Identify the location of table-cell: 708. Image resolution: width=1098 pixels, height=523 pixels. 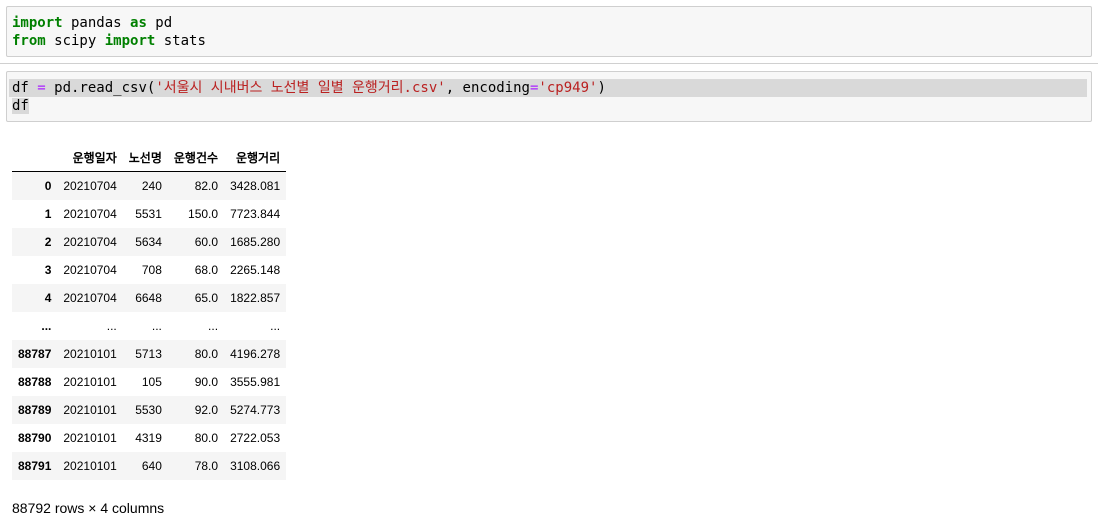
(151, 270).